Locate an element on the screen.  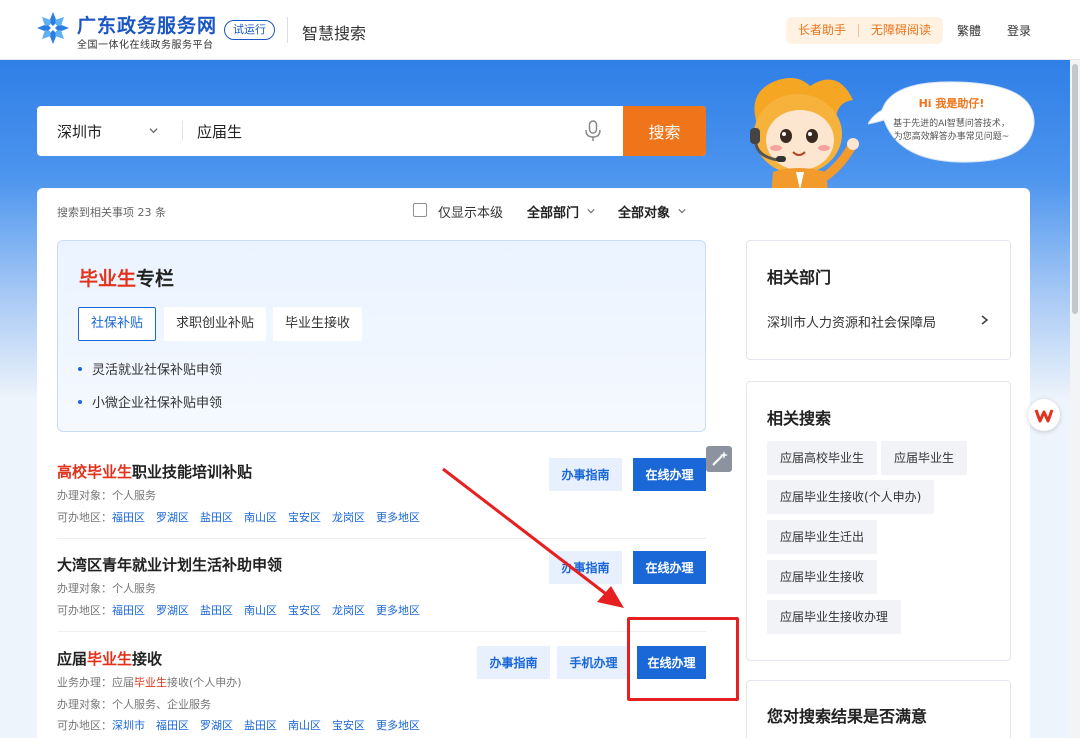
result-title: 应届毕业生接收 is located at coordinates (109, 658).